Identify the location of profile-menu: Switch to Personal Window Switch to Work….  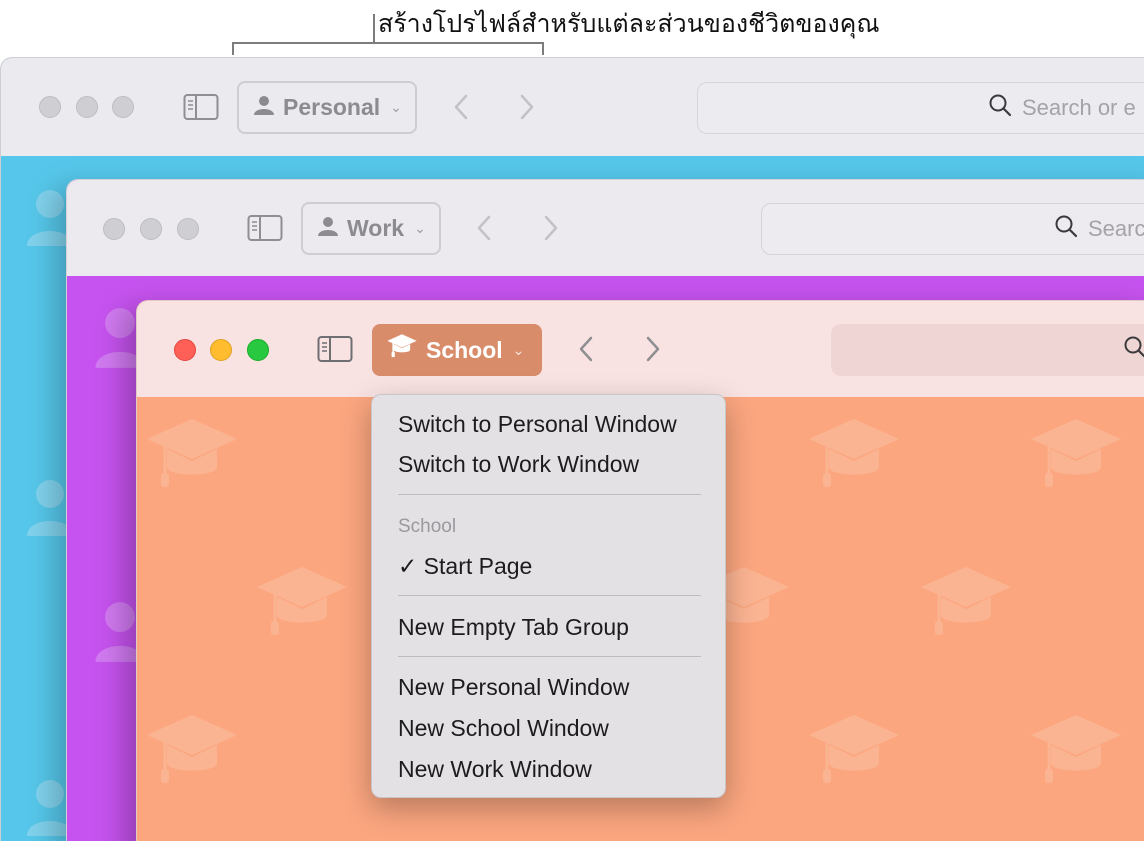
(548, 596).